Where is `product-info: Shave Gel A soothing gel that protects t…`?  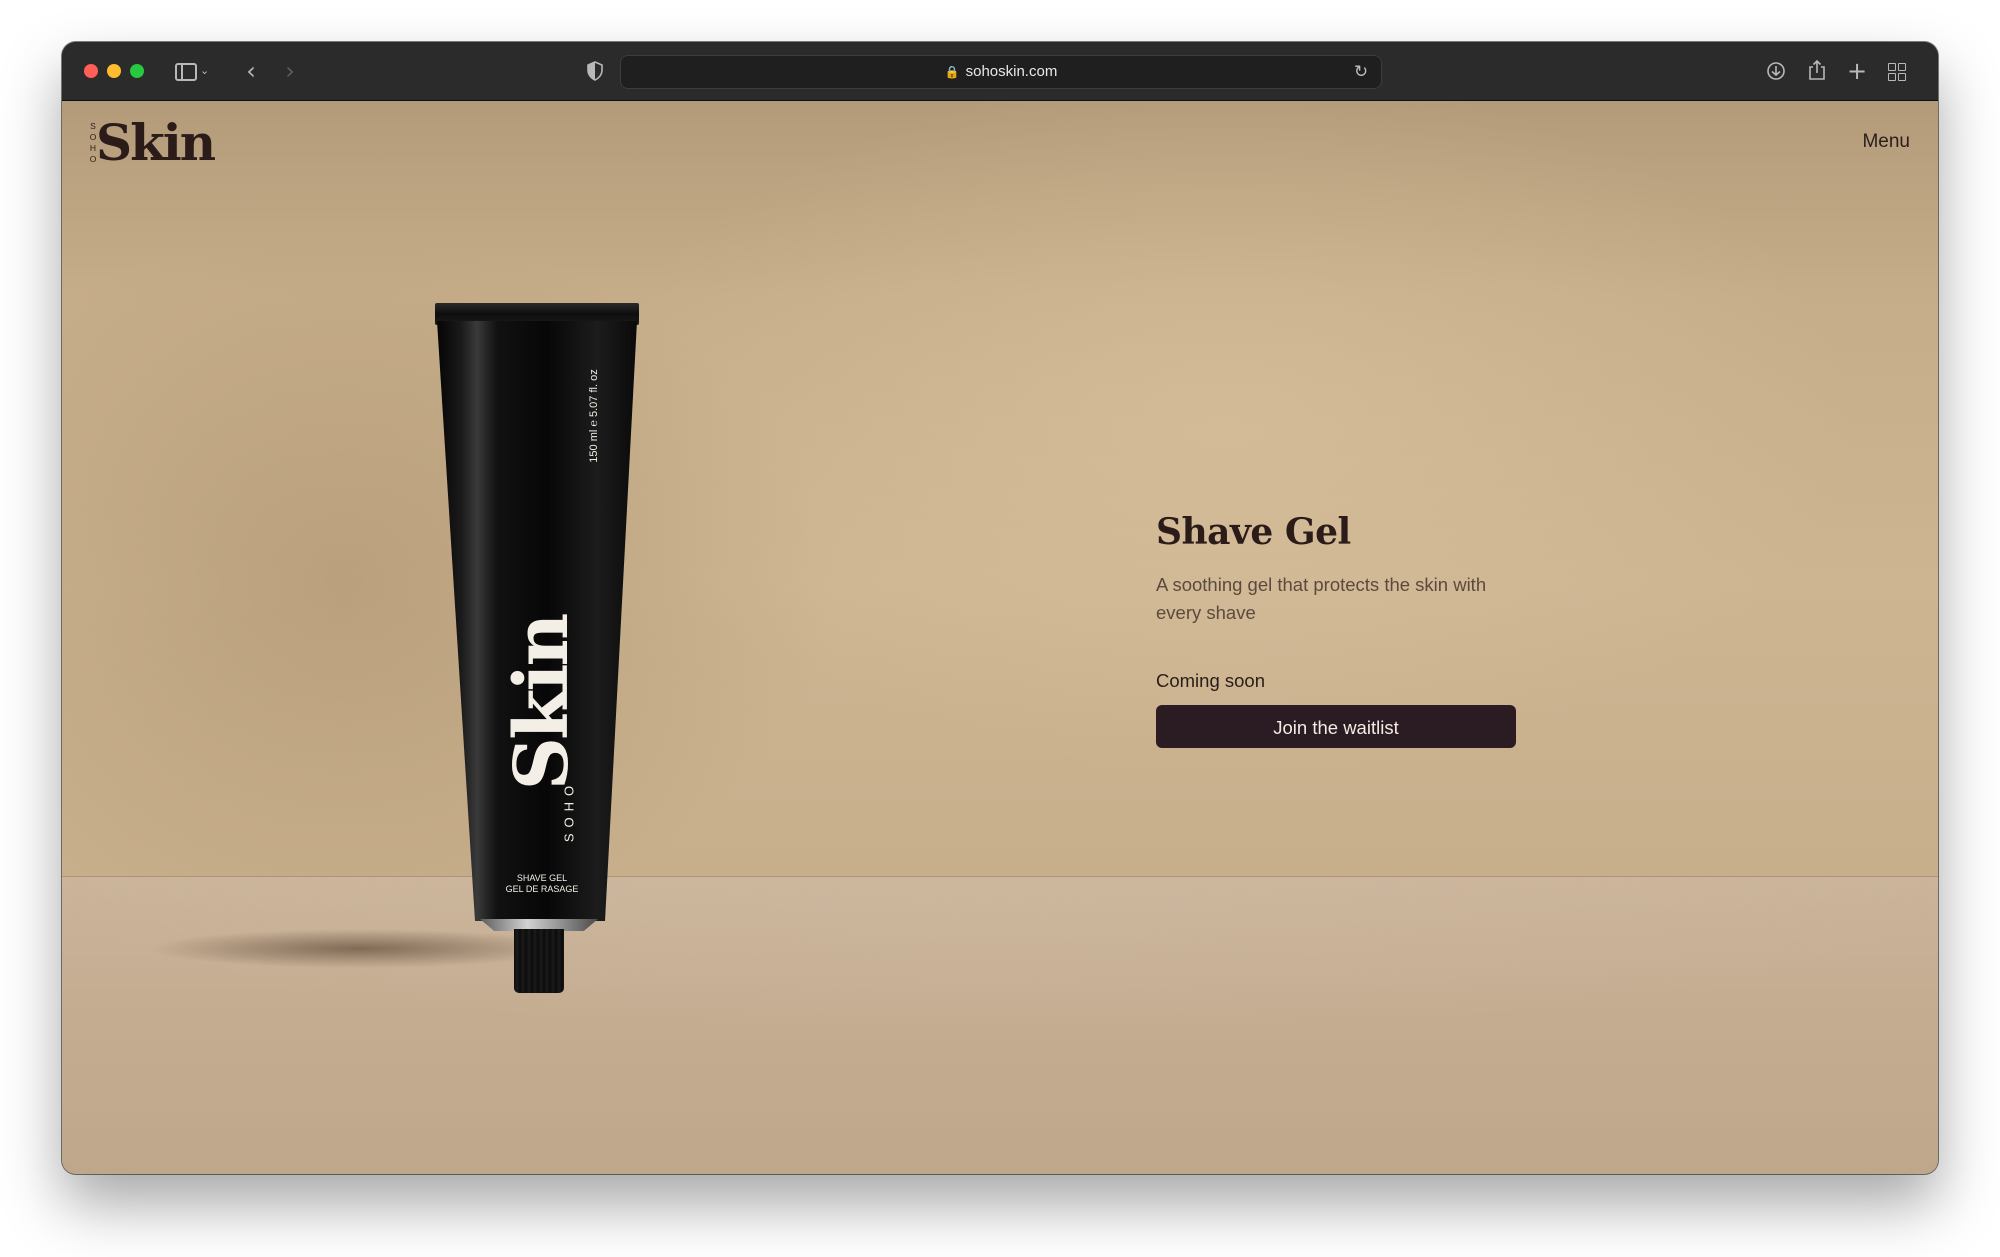 product-info: Shave Gel A soothing gel that protects t… is located at coordinates (1346, 629).